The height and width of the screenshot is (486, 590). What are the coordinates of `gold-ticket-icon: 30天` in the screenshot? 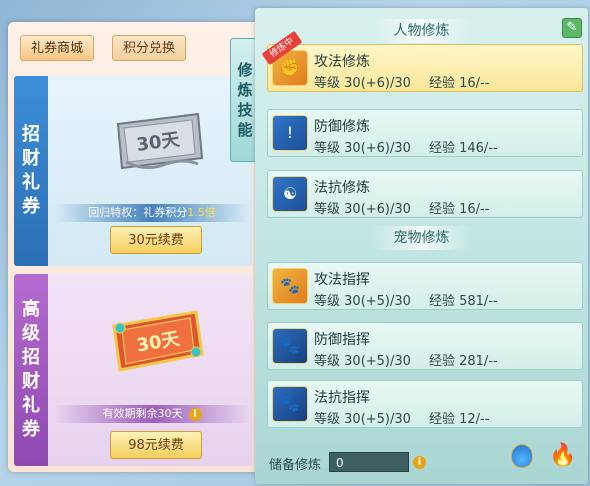 It's located at (158, 341).